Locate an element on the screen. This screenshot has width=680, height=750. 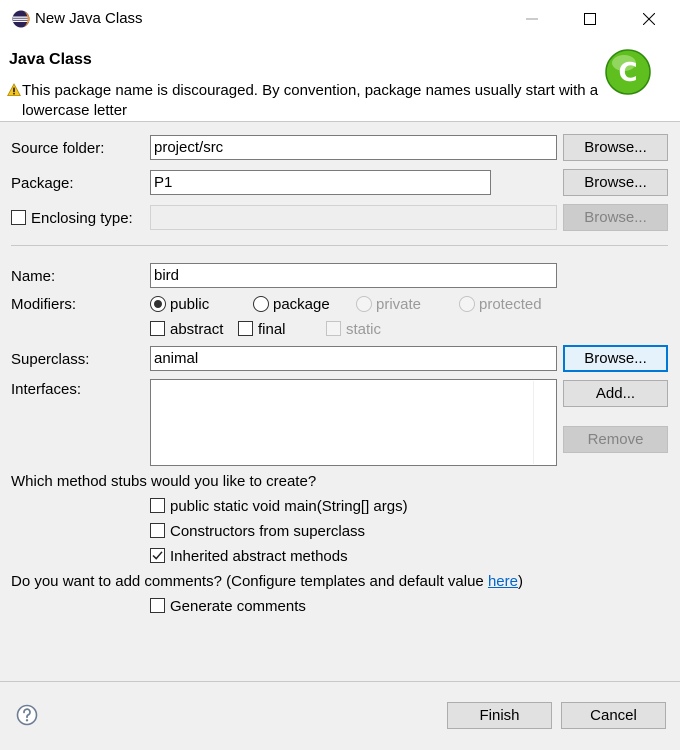
close-button is located at coordinates (649, 19).